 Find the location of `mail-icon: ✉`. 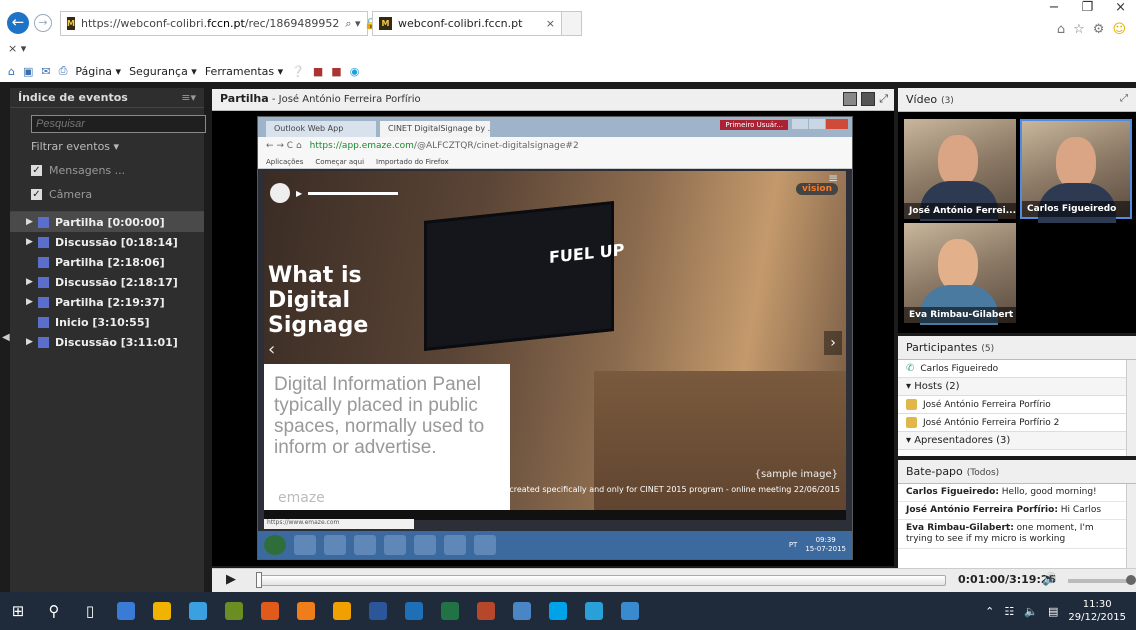

mail-icon: ✉ is located at coordinates (45, 71).